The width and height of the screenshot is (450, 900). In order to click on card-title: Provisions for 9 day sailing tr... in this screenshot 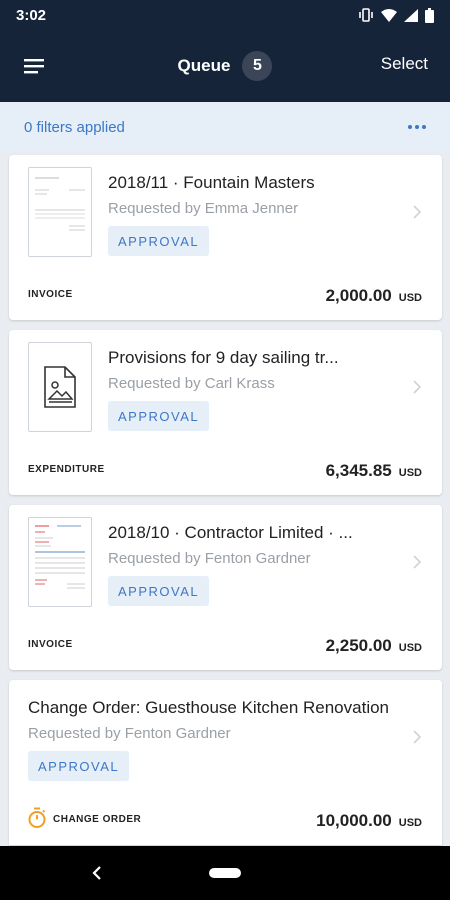, I will do `click(223, 357)`.